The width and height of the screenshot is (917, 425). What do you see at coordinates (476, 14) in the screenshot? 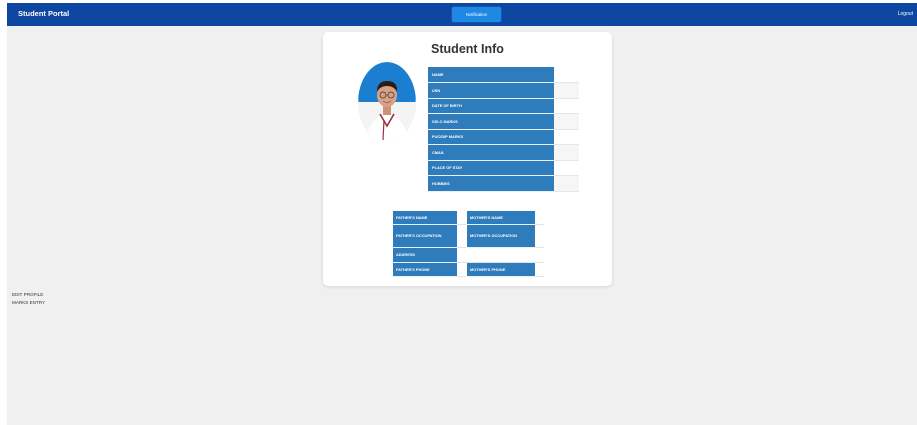
I see `notification-button: Notification` at bounding box center [476, 14].